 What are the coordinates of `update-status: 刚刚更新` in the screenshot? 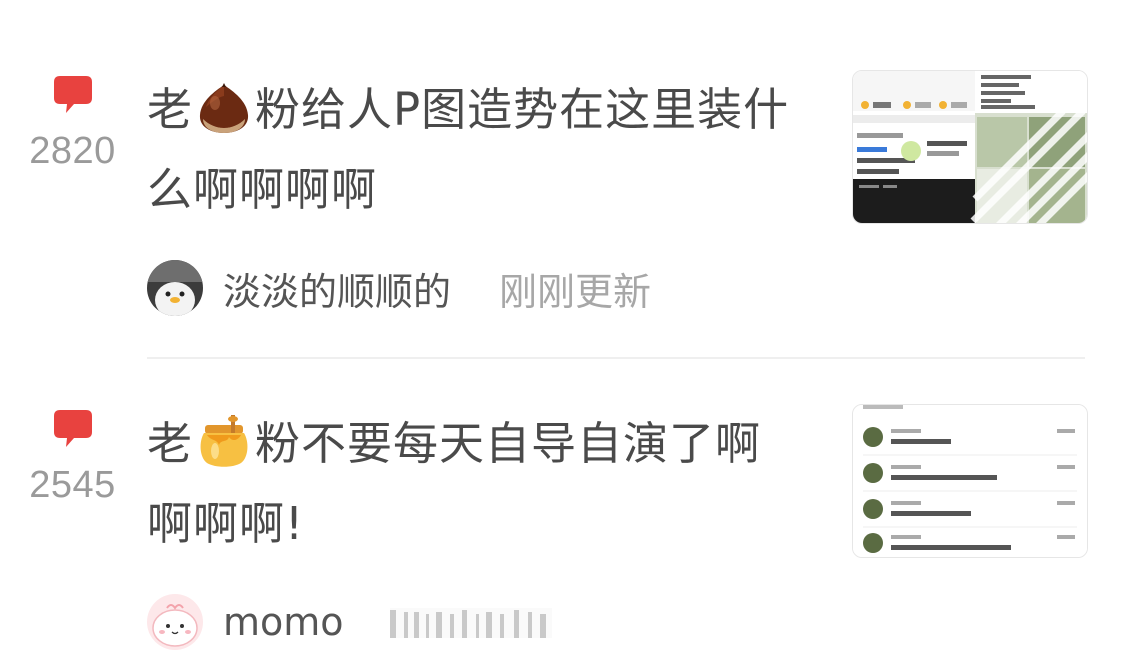 It's located at (575, 291).